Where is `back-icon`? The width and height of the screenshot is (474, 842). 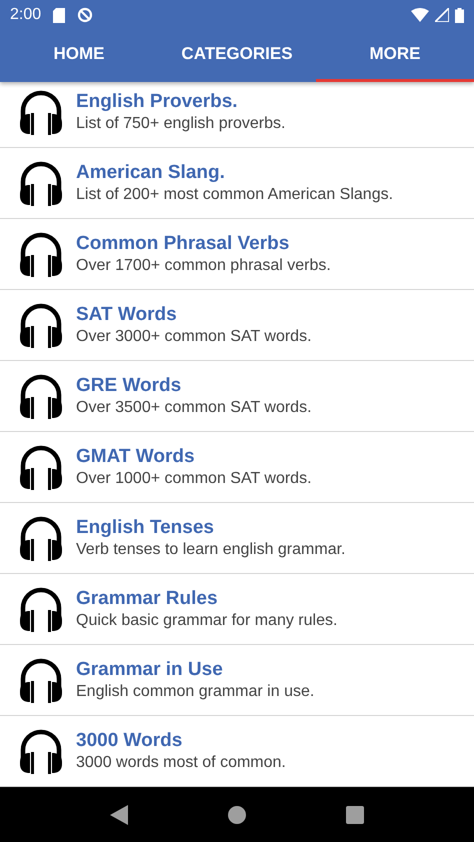
back-icon is located at coordinates (119, 814).